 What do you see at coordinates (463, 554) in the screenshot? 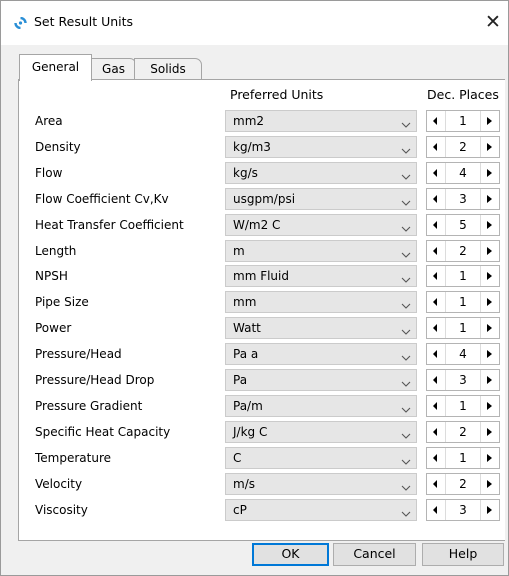
I see `help-button: Help` at bounding box center [463, 554].